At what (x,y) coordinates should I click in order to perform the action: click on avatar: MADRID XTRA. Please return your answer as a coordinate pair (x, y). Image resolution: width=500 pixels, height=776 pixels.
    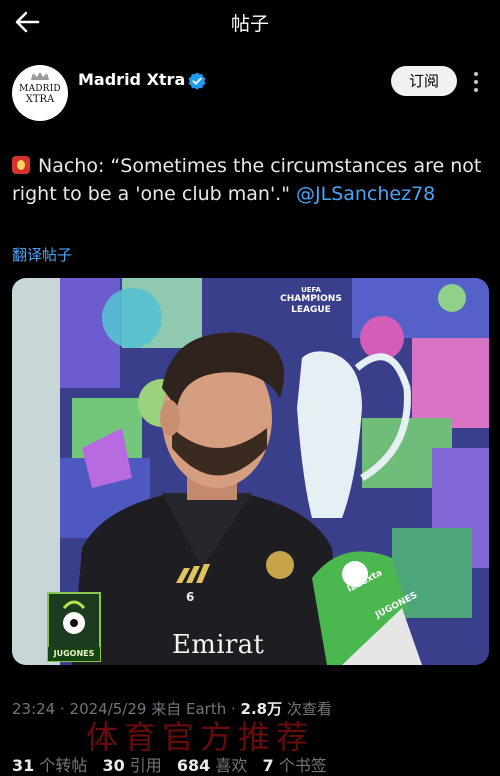
    Looking at the image, I should click on (40, 93).